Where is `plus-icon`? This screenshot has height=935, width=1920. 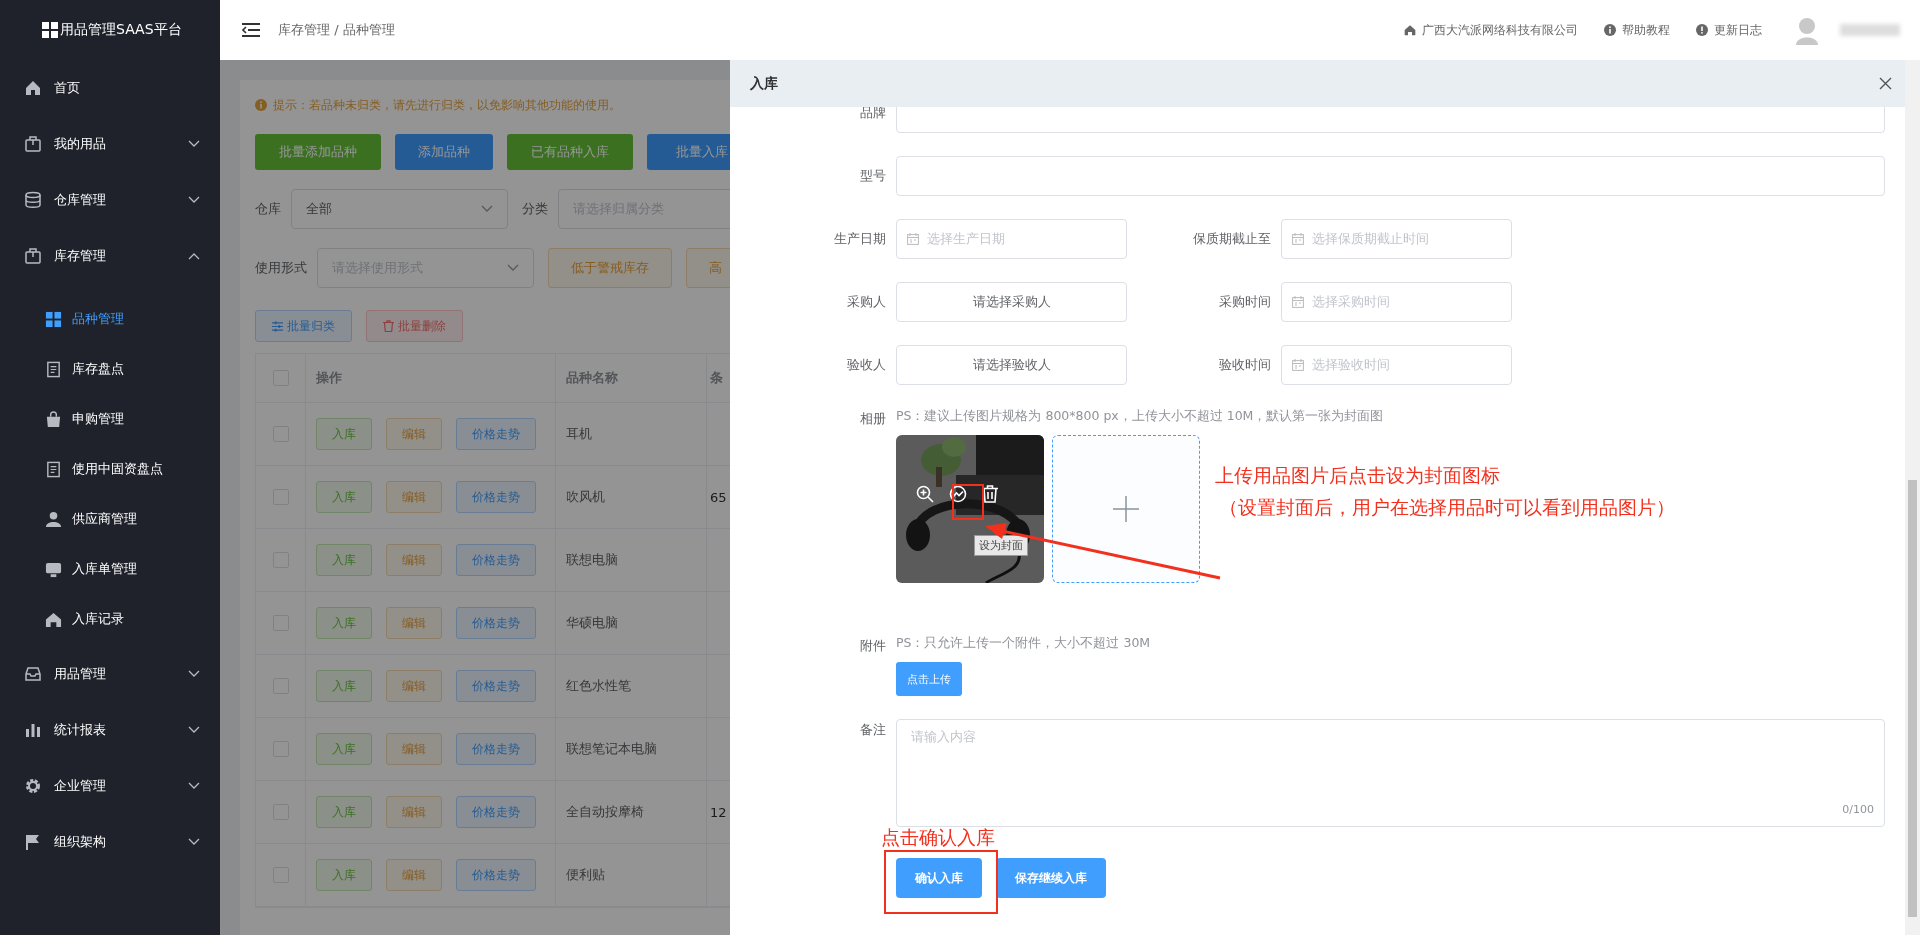
plus-icon is located at coordinates (1126, 509).